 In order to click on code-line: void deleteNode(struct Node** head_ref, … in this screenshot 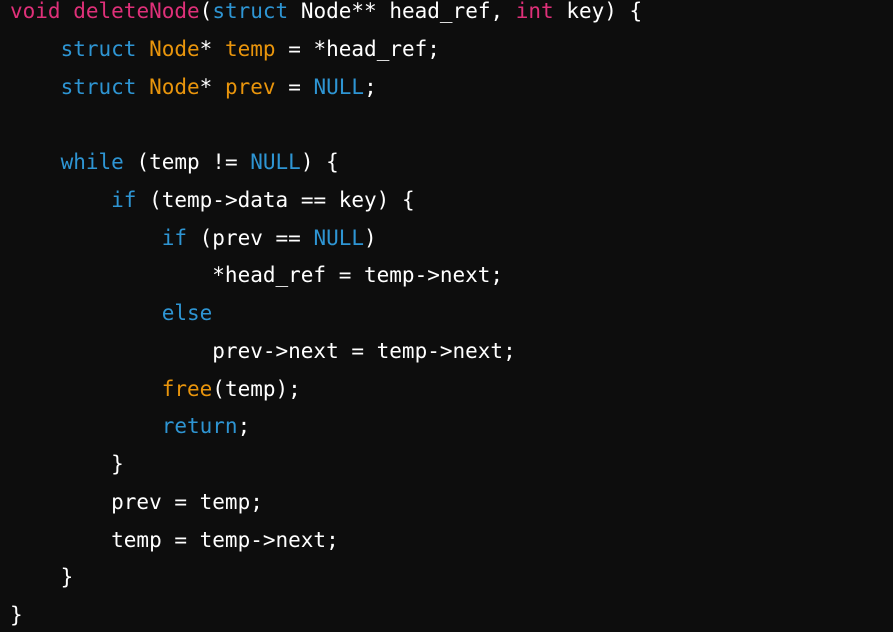, I will do `click(326, 18)`.